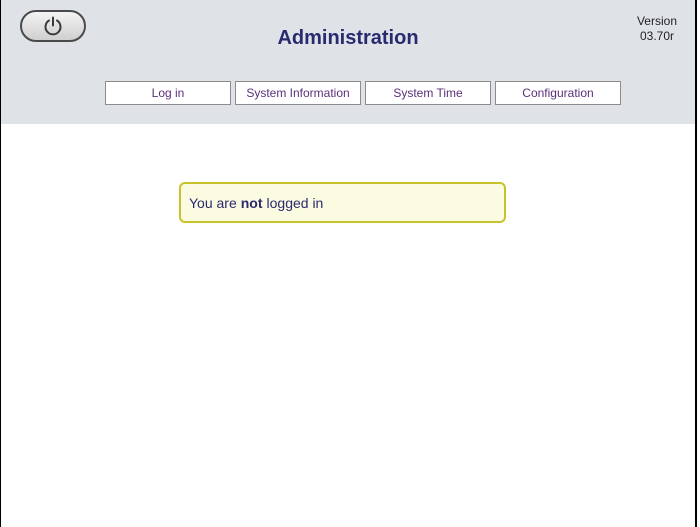 The image size is (700, 527). I want to click on nav-system-time: System Time, so click(428, 93).